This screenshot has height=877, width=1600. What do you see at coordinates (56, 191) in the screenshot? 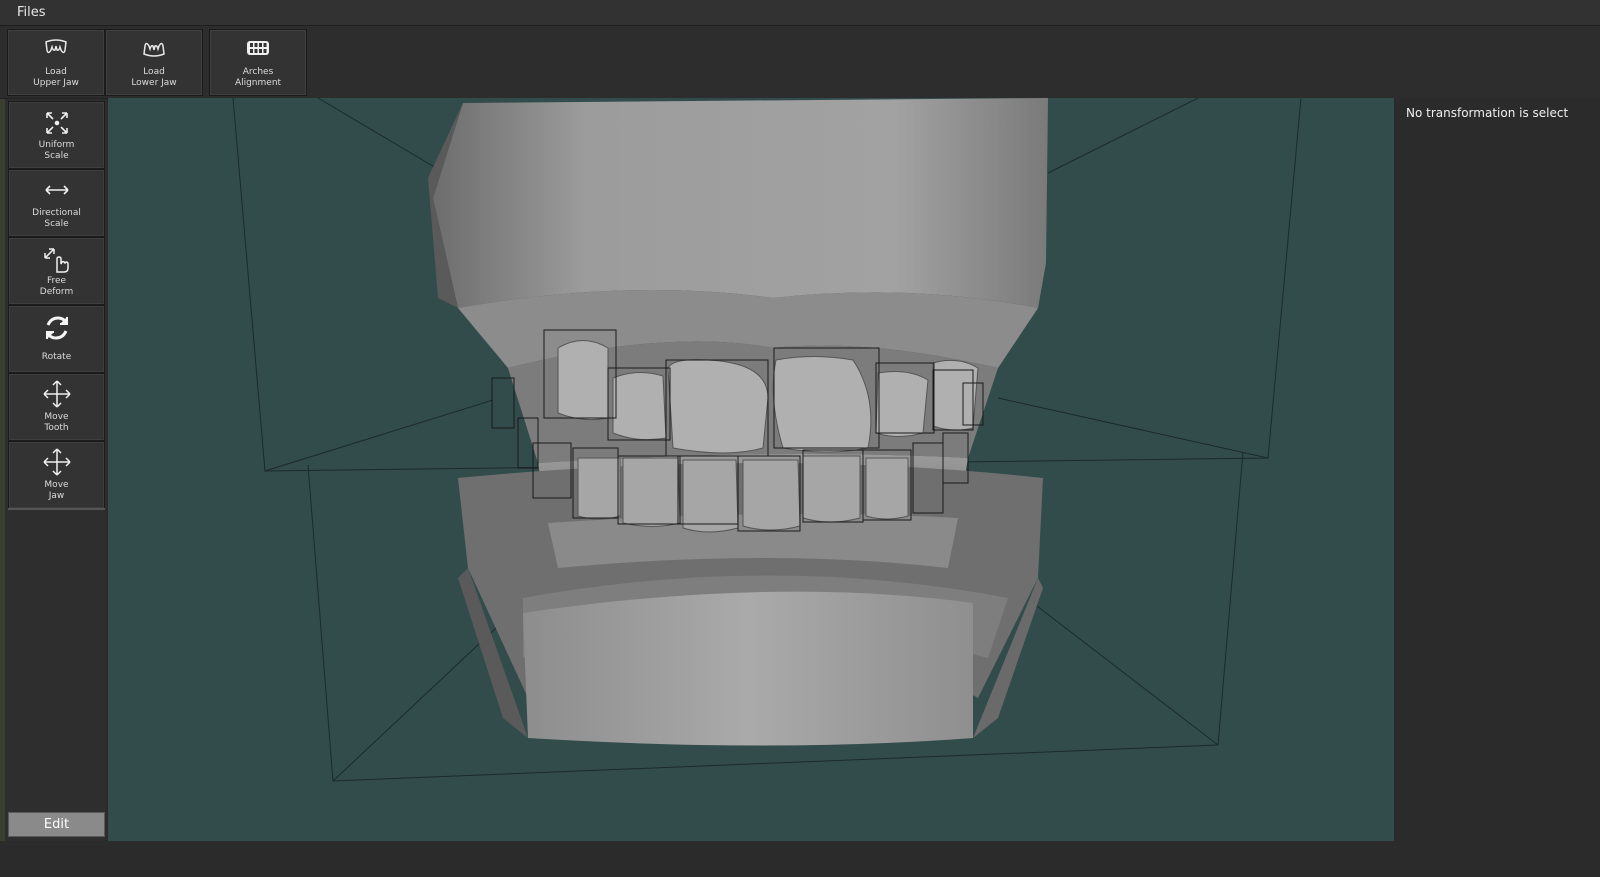
I see `directional-scale-icon` at bounding box center [56, 191].